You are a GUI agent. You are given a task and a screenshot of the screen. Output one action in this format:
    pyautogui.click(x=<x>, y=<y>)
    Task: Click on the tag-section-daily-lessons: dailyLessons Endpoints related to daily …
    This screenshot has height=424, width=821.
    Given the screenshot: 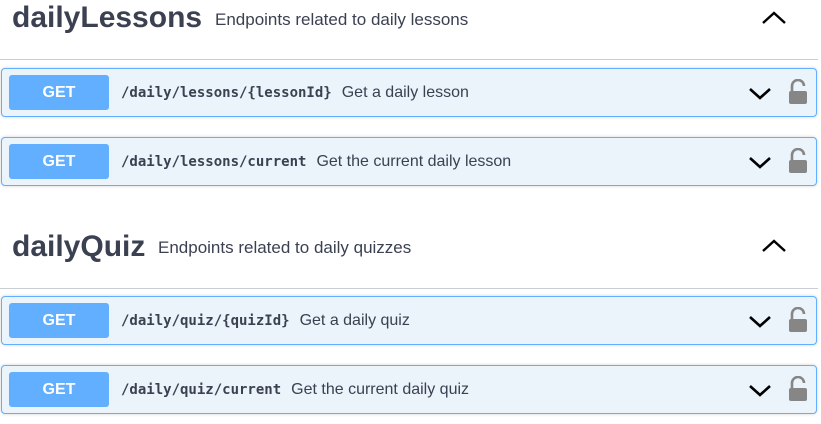 What is the action you would take?
    pyautogui.click(x=410, y=30)
    